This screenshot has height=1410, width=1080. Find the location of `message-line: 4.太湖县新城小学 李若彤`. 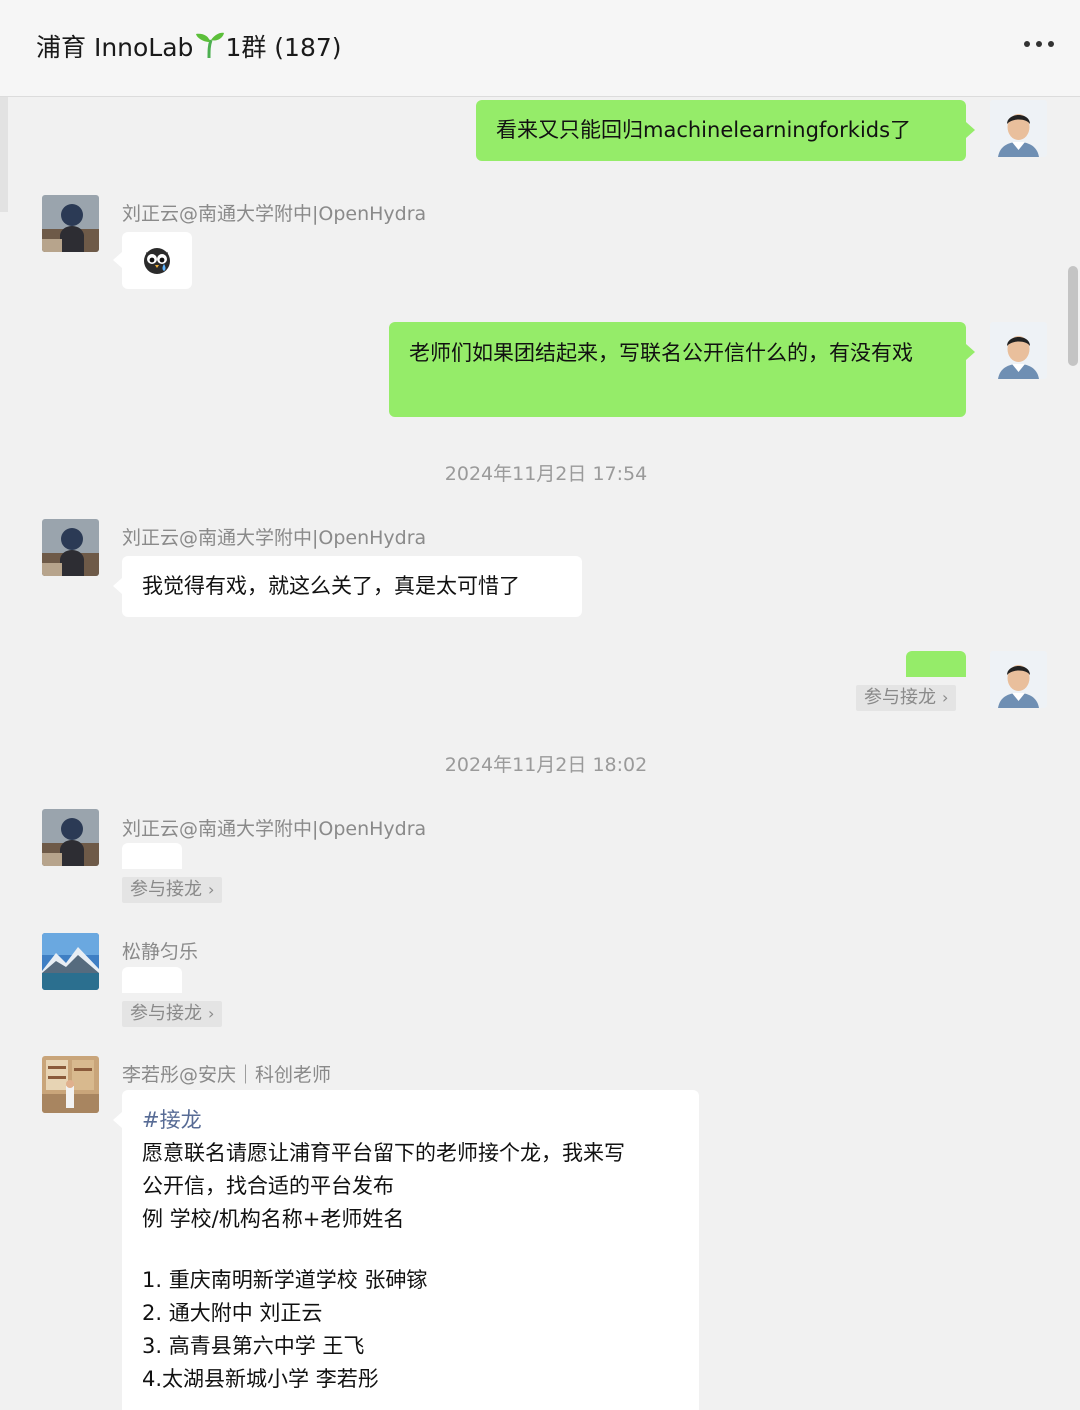

message-line: 4.太湖县新城小学 李若彤 is located at coordinates (260, 1379).